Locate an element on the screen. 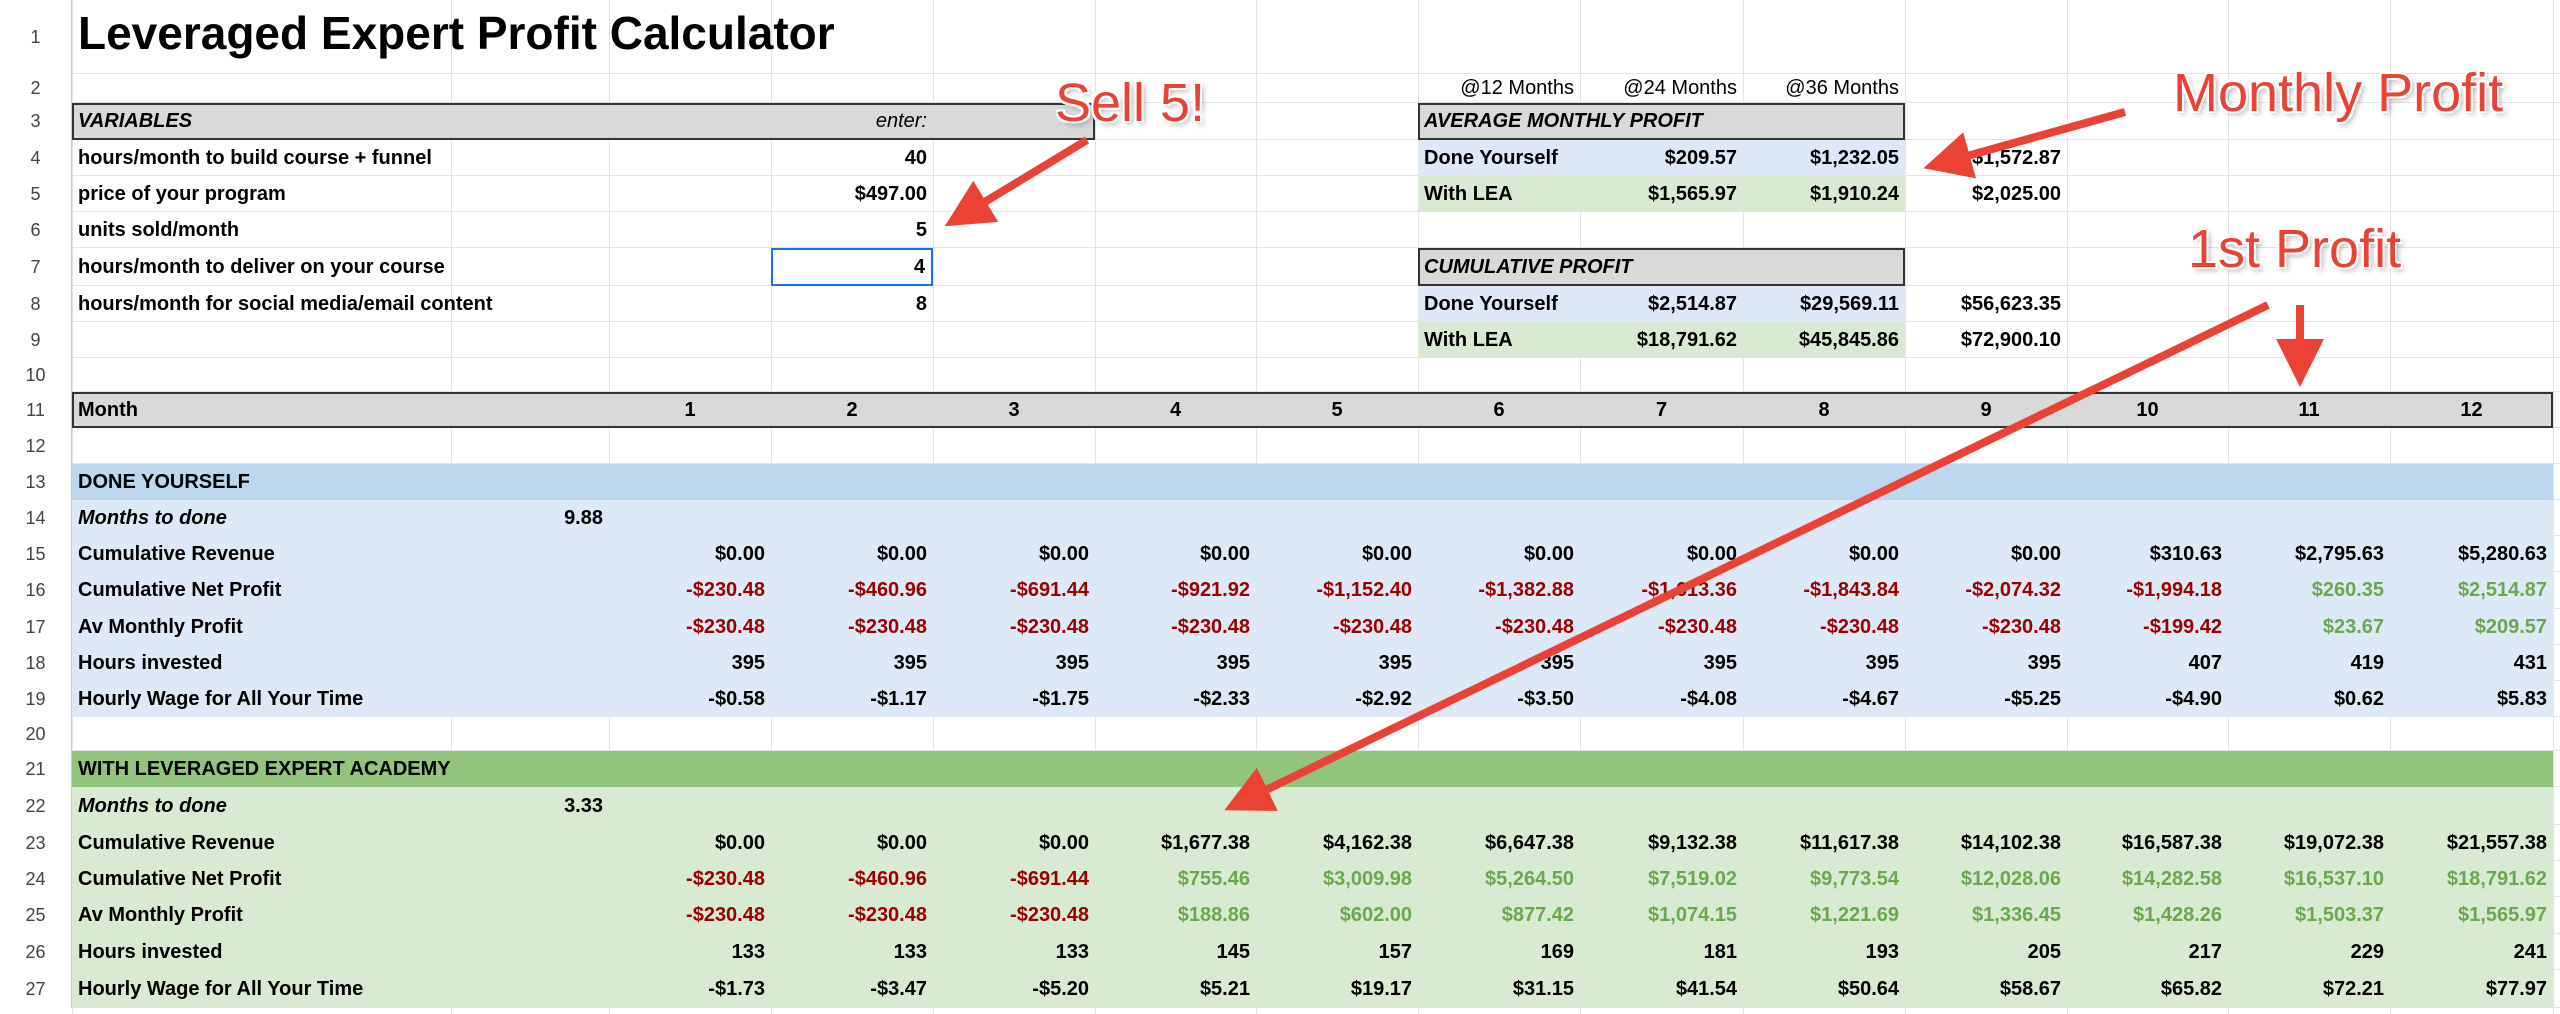 This screenshot has height=1014, width=2560. row-number: 5 is located at coordinates (36, 194).